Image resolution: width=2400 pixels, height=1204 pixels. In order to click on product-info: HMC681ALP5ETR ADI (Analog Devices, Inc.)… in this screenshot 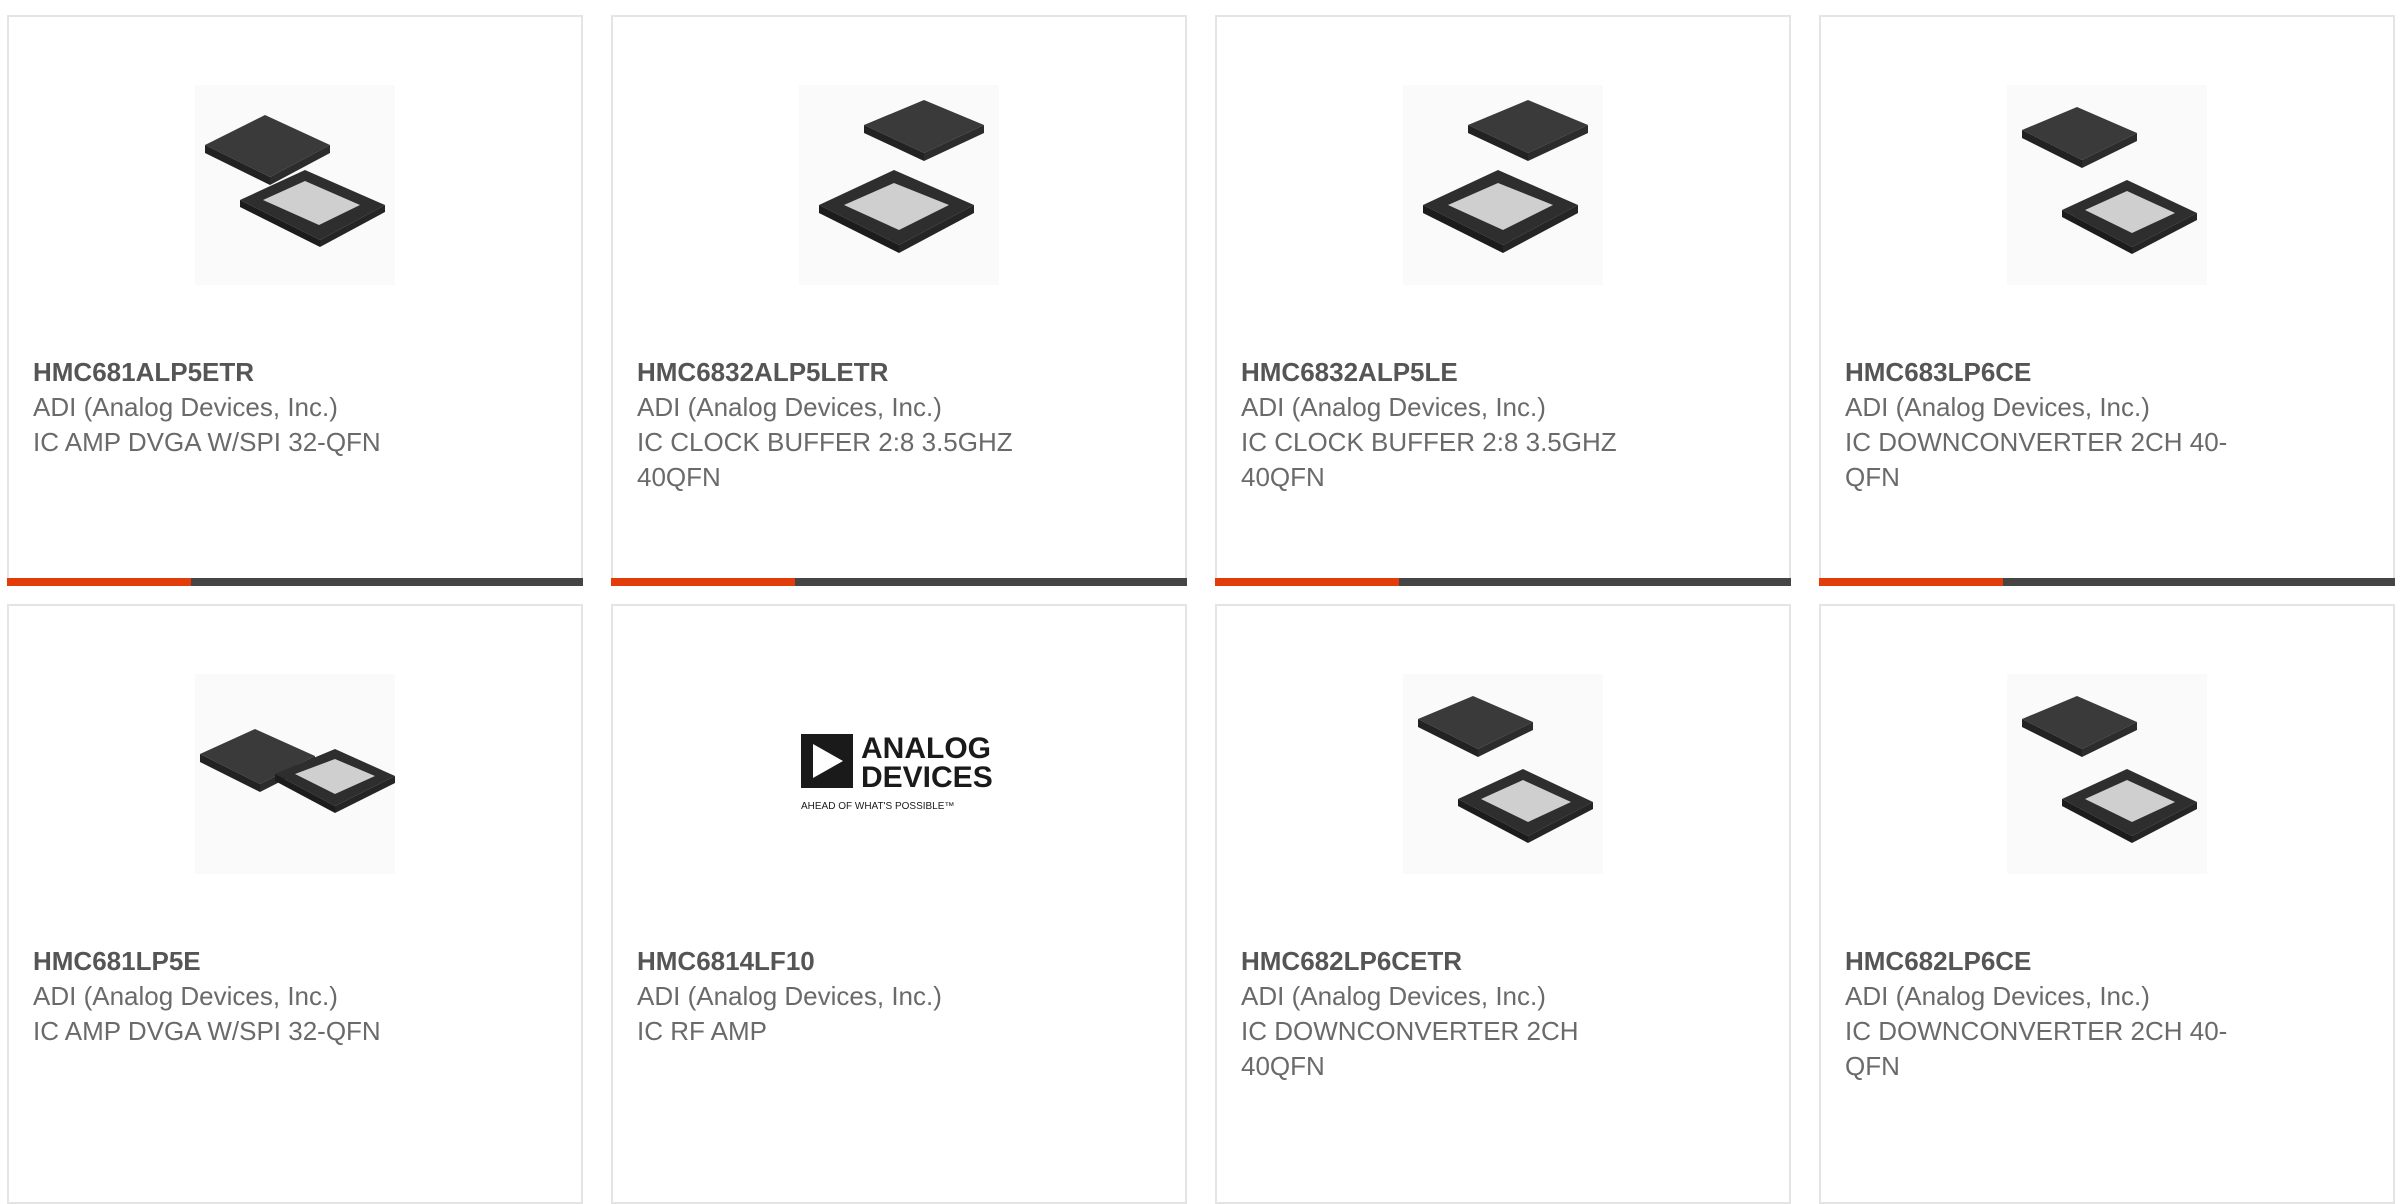, I will do `click(243, 407)`.